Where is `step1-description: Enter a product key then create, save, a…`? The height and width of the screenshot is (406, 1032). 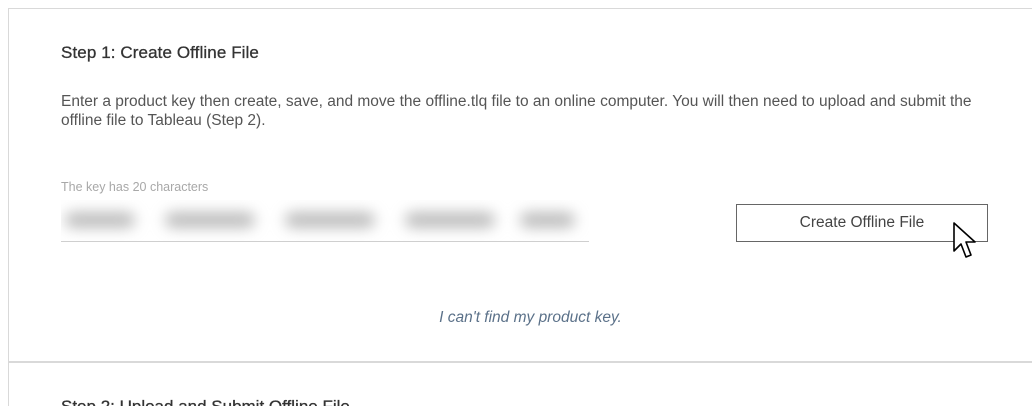
step1-description: Enter a product key then create, save, a… is located at coordinates (516, 111).